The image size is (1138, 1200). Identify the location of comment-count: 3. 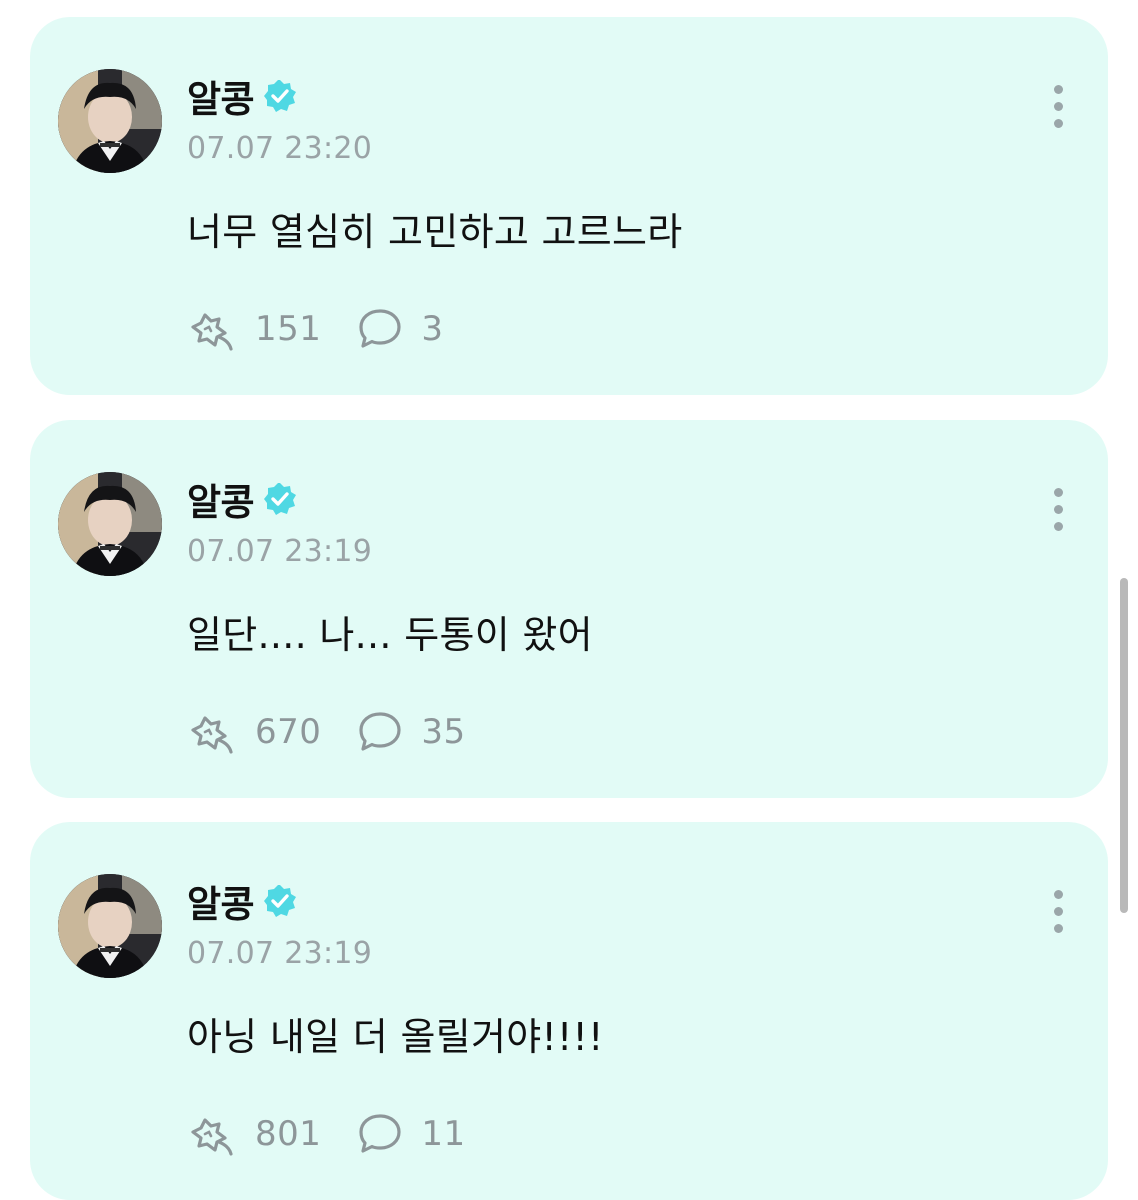
(432, 329).